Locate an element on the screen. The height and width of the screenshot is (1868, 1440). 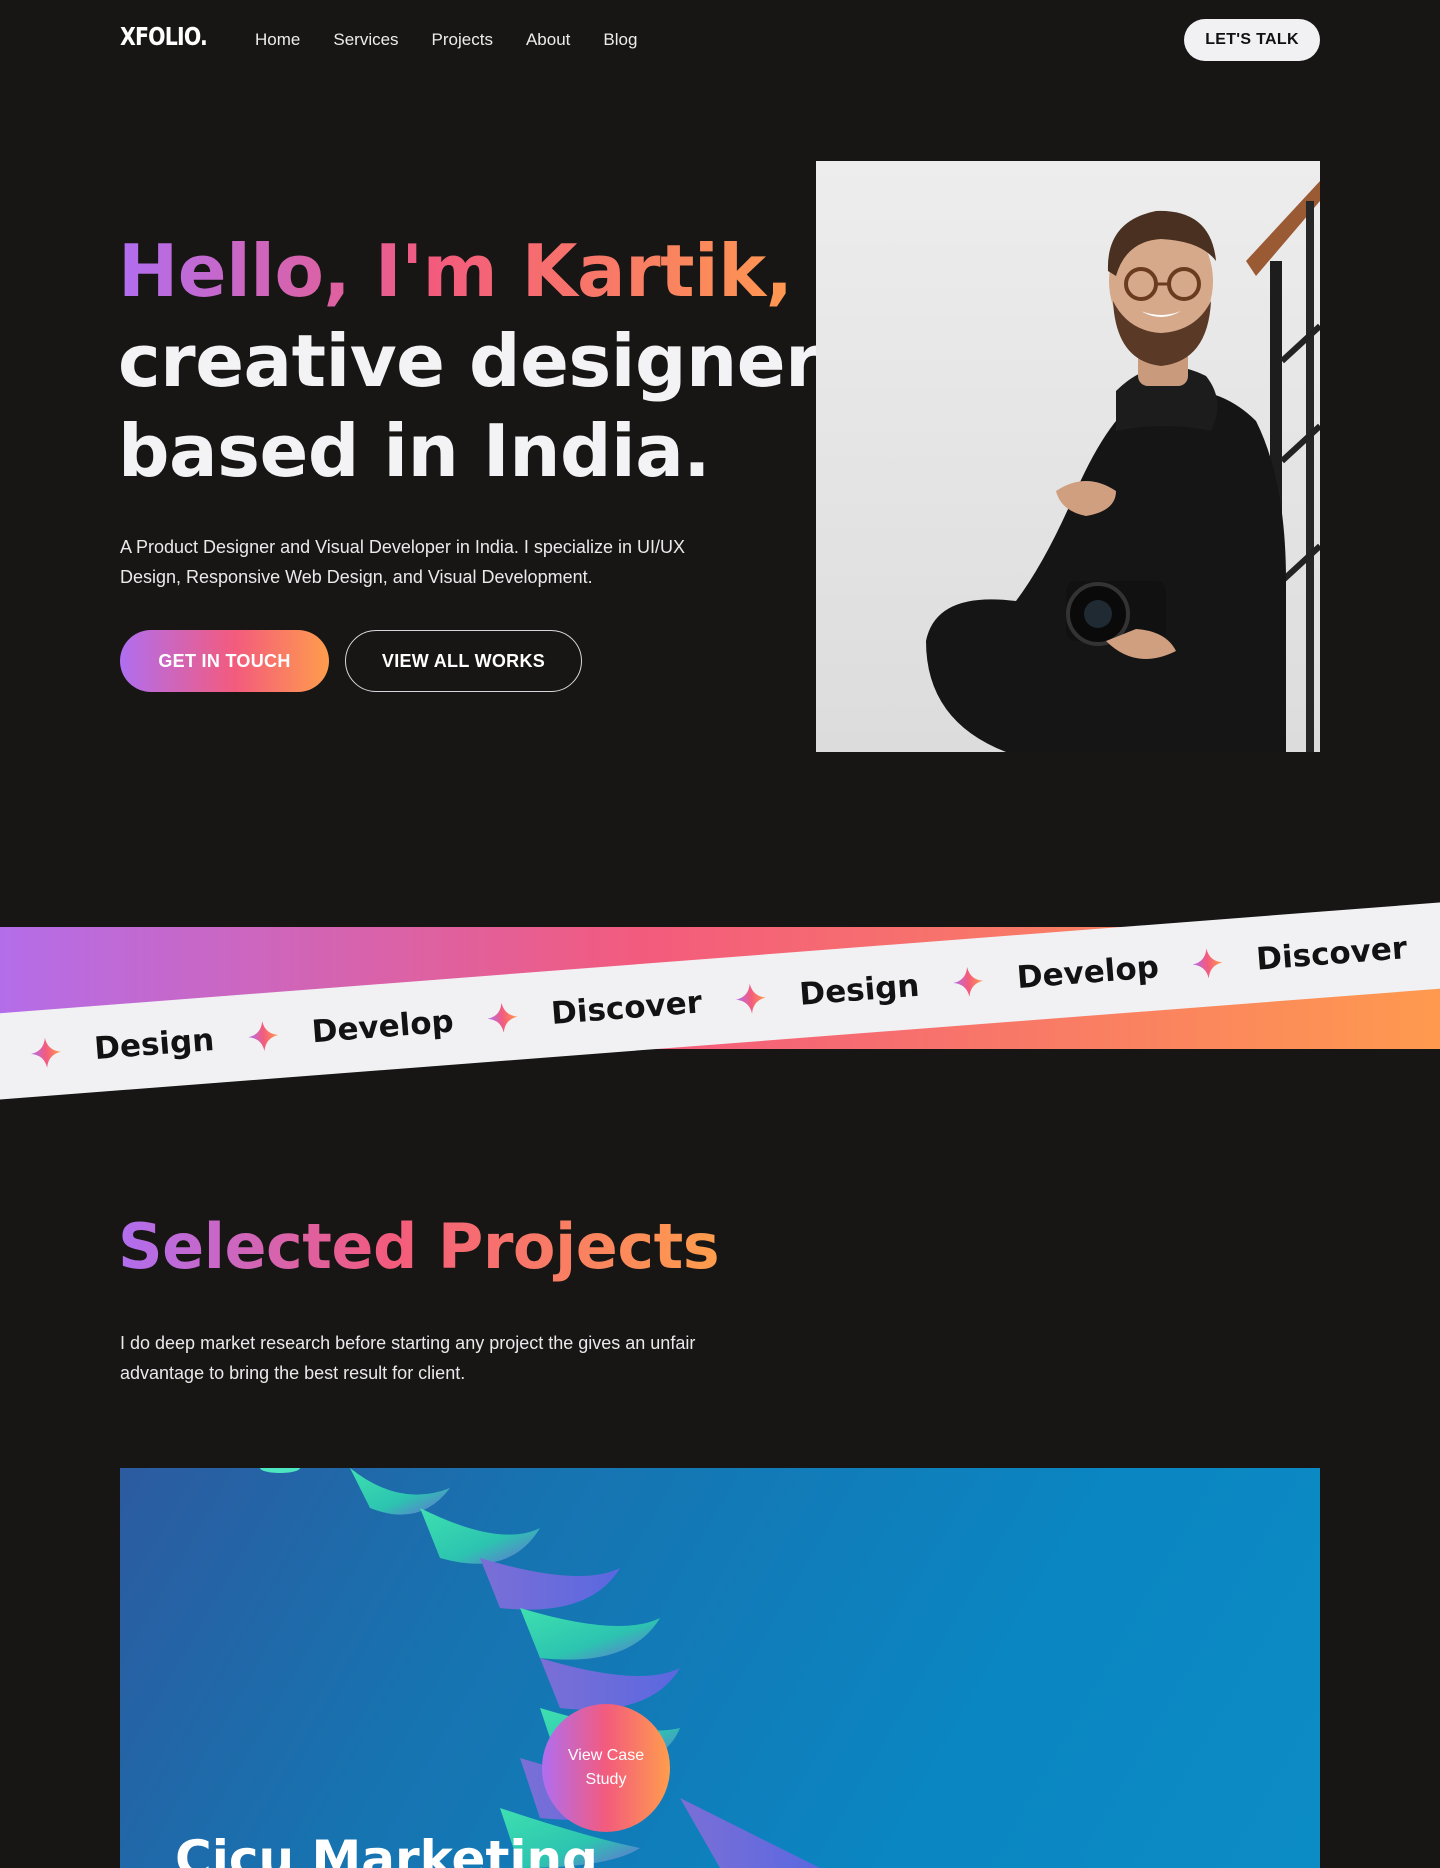
nav-link-about: About is located at coordinates (548, 40).